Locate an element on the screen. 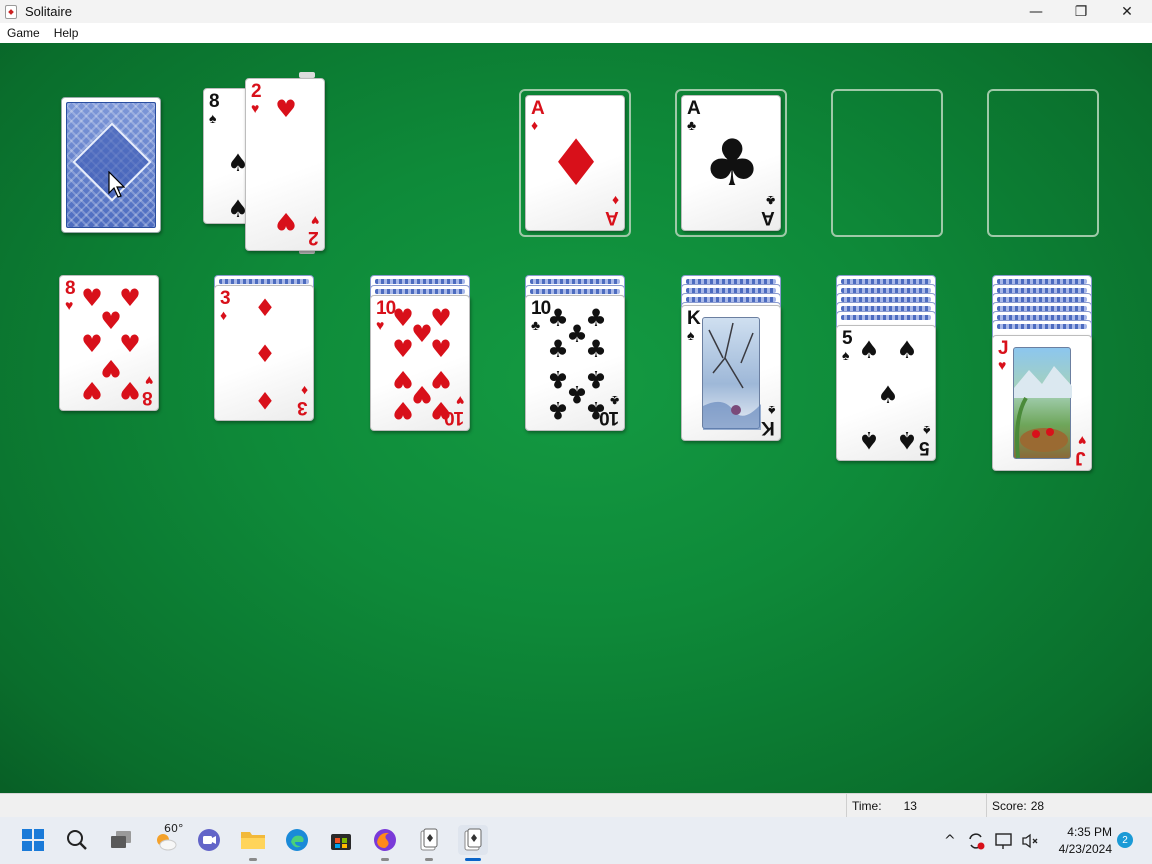  weather-temperature: 60° is located at coordinates (174, 828).